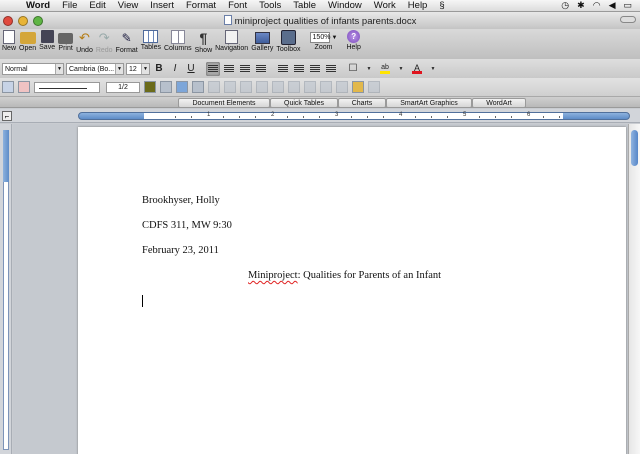 This screenshot has height=454, width=640. I want to click on menu-help: Help, so click(418, 5).